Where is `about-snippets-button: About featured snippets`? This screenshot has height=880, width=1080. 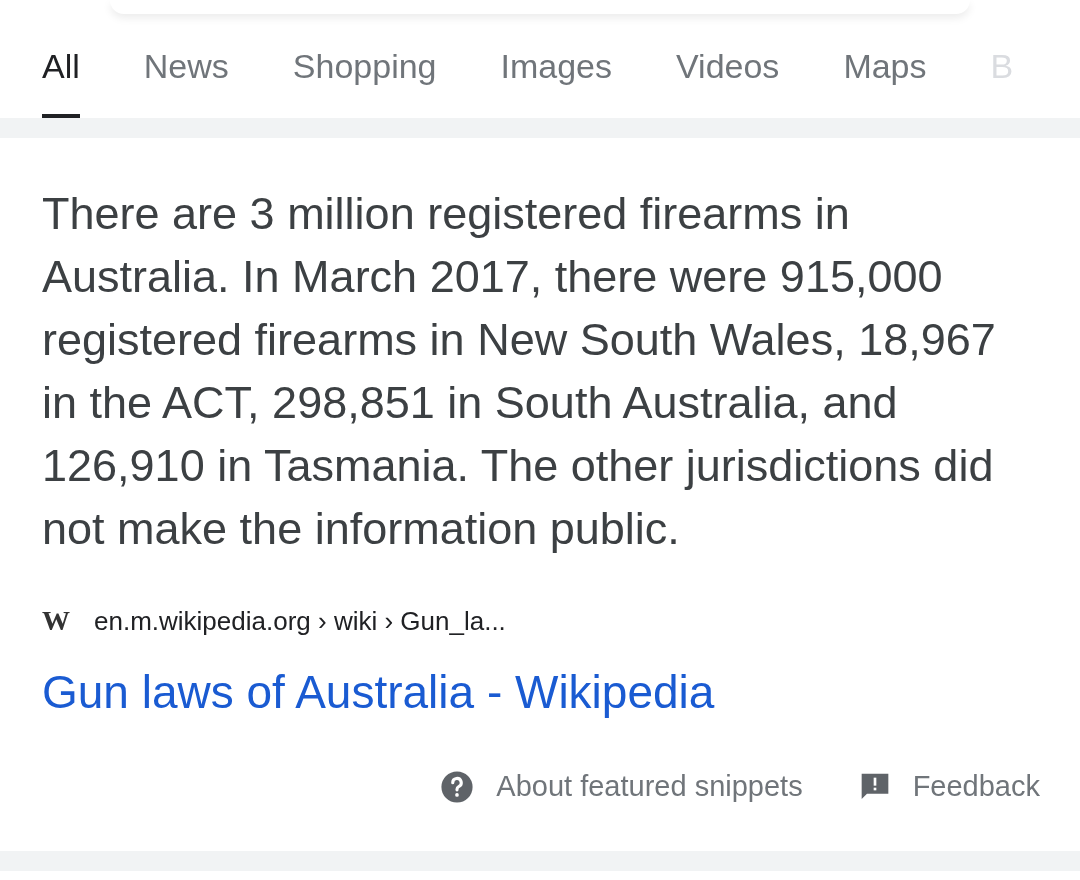
about-snippets-button: About featured snippets is located at coordinates (621, 787).